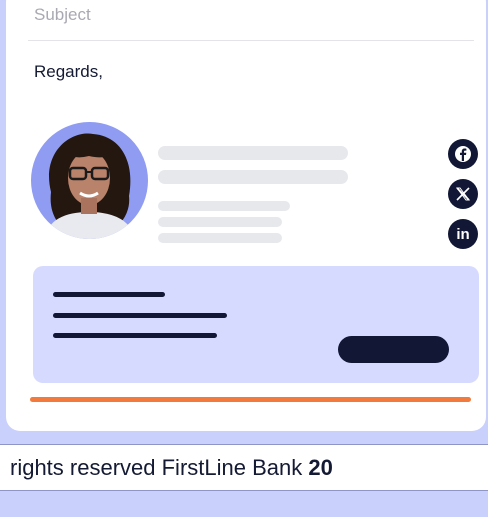  What do you see at coordinates (251, 40) in the screenshot?
I see `subject-divider` at bounding box center [251, 40].